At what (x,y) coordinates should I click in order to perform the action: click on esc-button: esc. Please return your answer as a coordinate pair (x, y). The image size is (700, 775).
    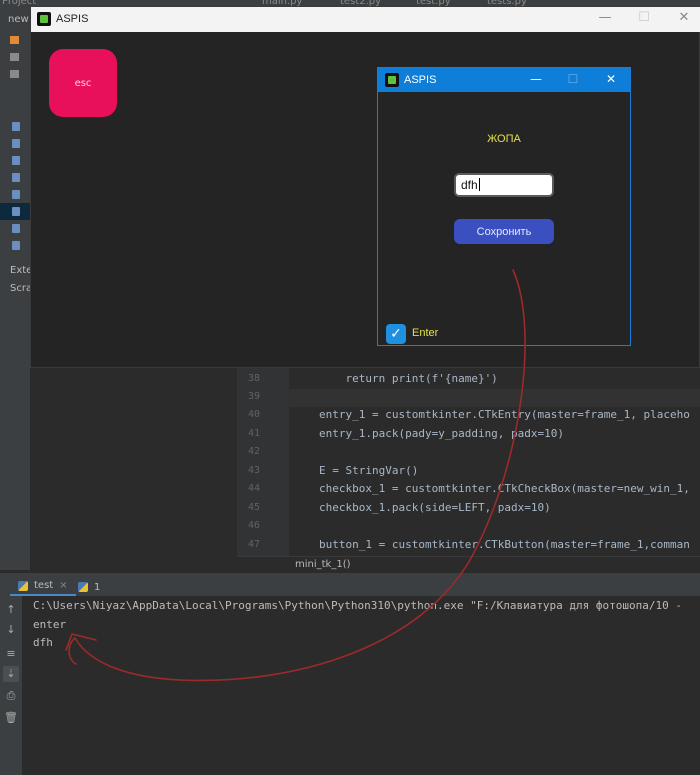
    Looking at the image, I should click on (83, 83).